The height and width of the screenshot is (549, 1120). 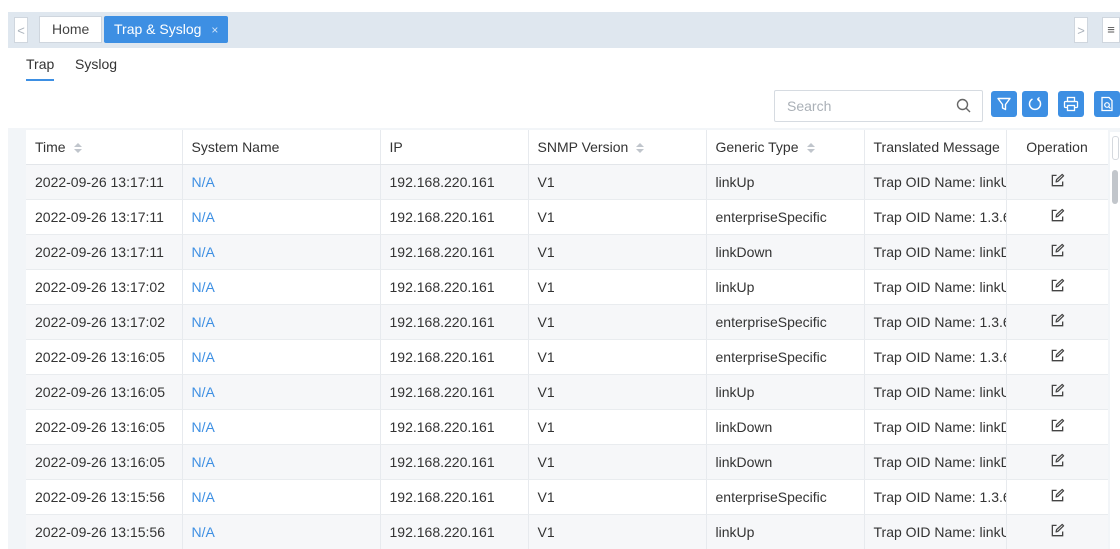 I want to click on sub-tab-bar: Trap Syslog, so click(x=564, y=65).